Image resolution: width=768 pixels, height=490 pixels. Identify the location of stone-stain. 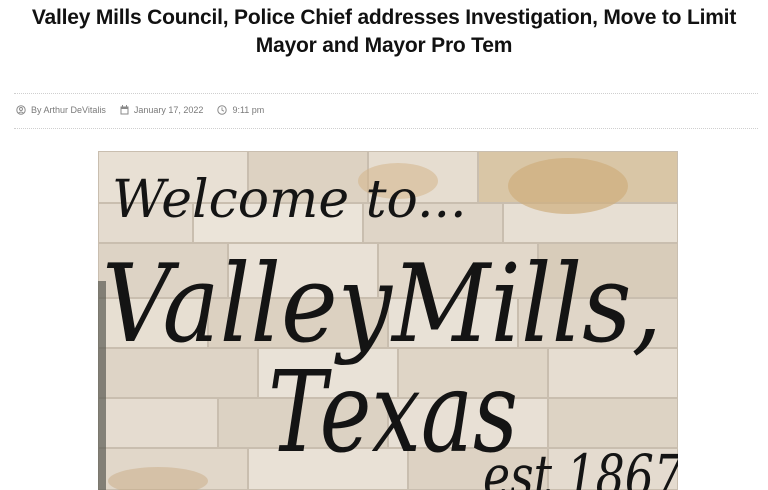
(568, 186).